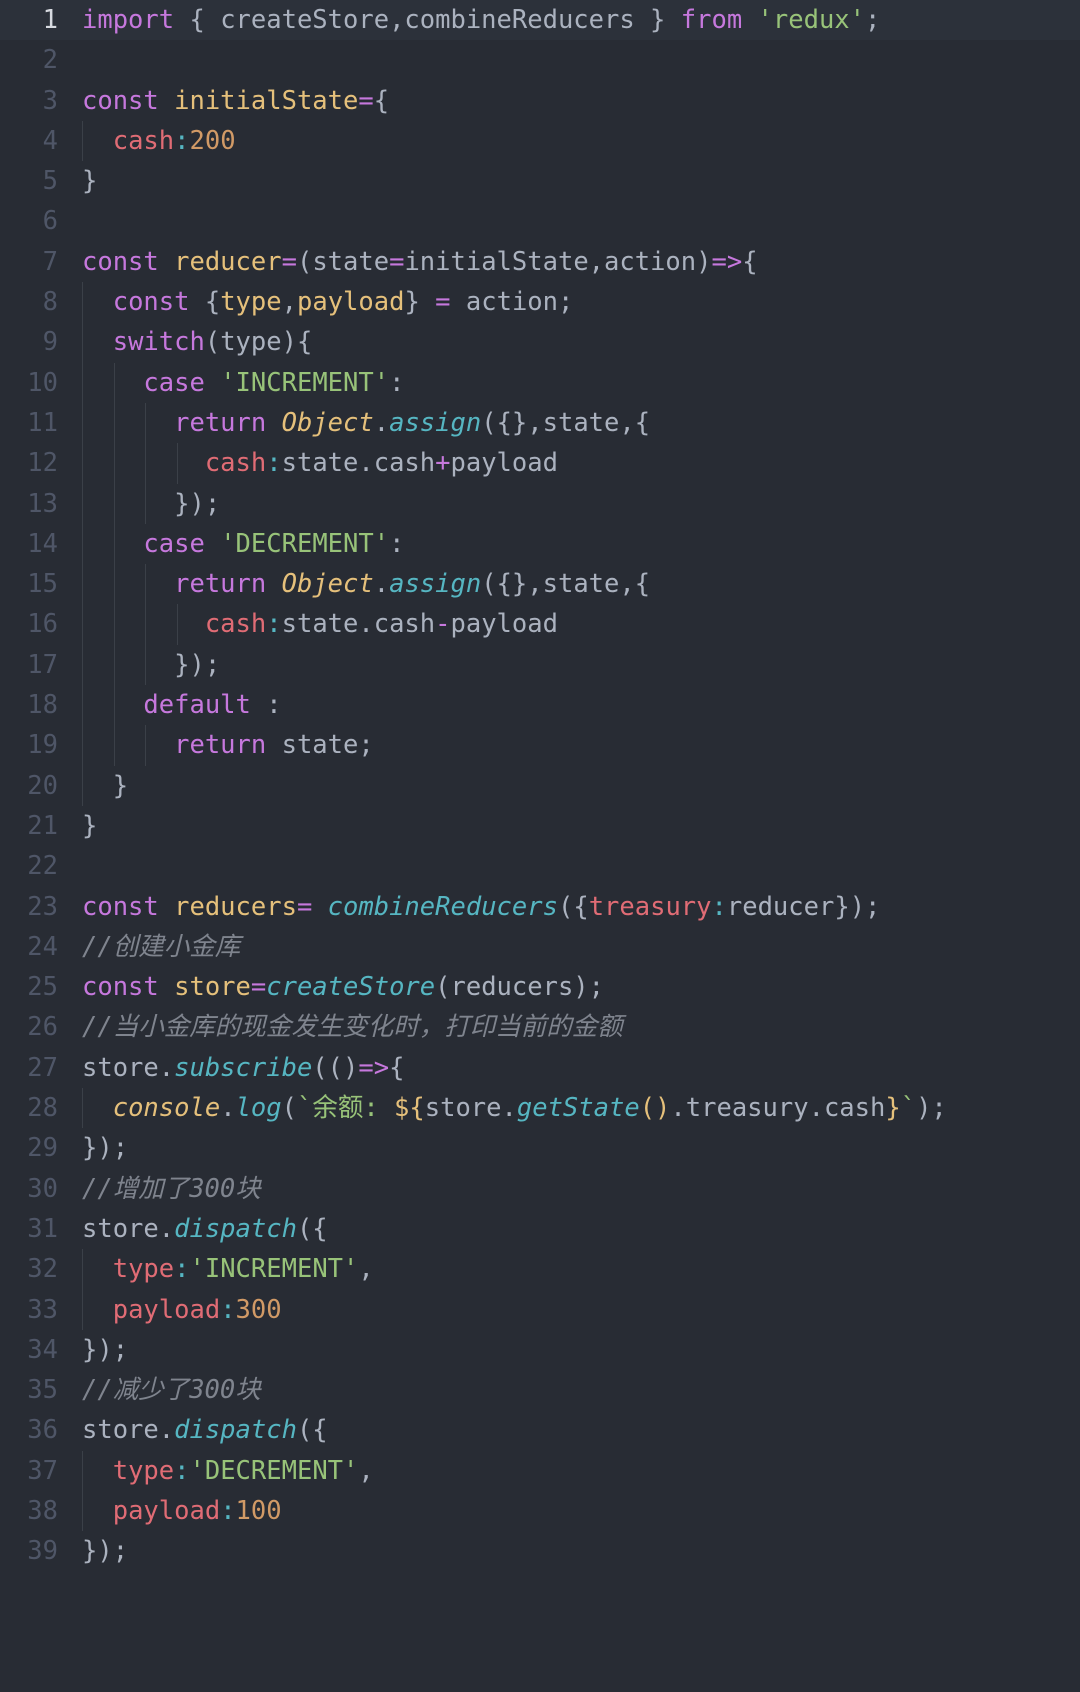 The height and width of the screenshot is (1692, 1080). Describe the element at coordinates (42, 422) in the screenshot. I see `line-number: 11` at that location.